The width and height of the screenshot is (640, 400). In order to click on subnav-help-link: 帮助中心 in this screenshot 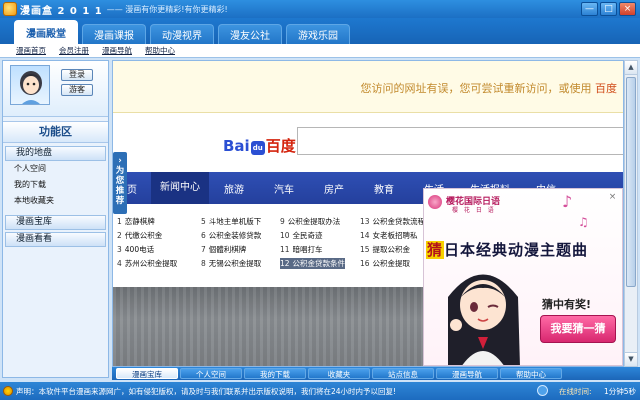, I will do `click(160, 50)`.